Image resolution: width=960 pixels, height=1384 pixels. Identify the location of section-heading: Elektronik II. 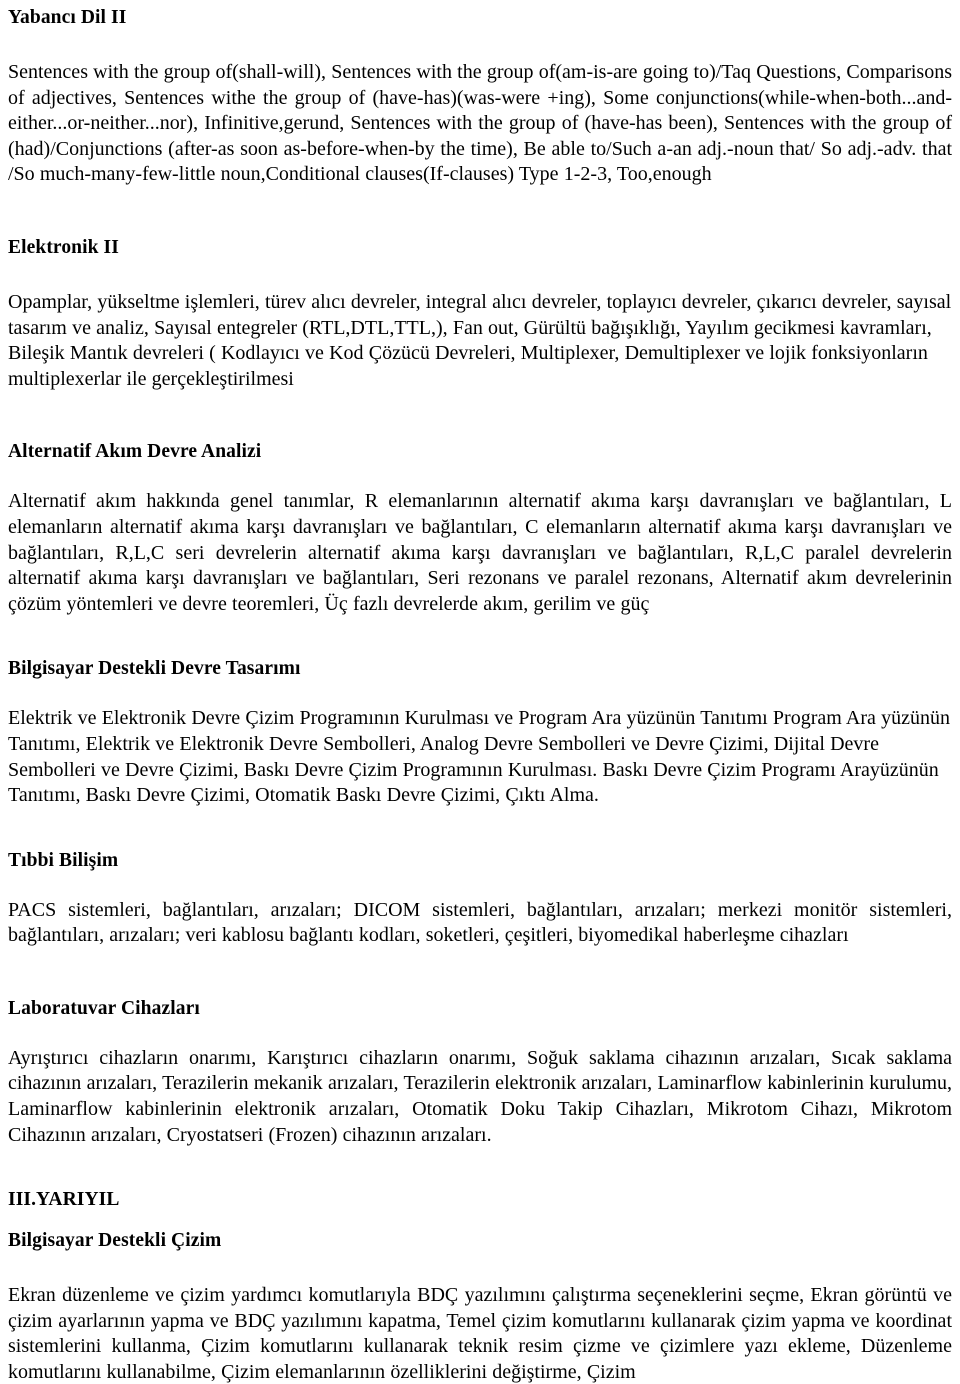
(63, 247).